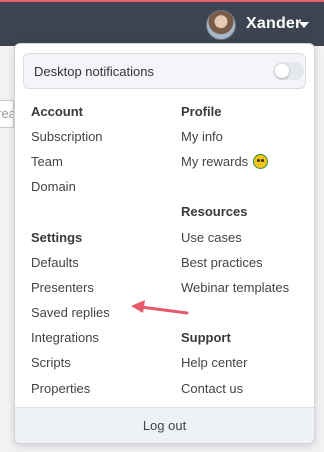 The image size is (324, 452). I want to click on menu-item-scripts: Scripts, so click(51, 362).